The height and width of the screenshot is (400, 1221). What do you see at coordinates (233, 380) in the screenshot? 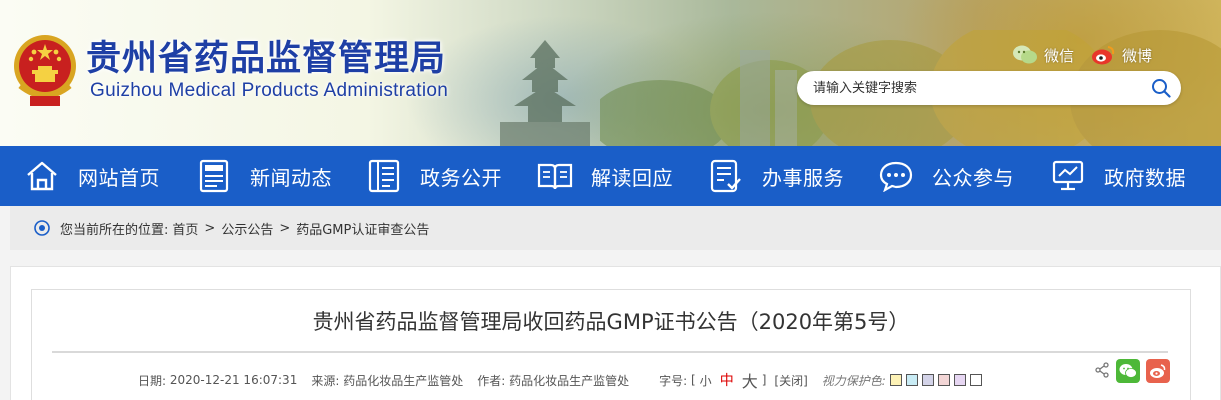
I see `publish-date: 2020-12-21 16:07:31` at bounding box center [233, 380].